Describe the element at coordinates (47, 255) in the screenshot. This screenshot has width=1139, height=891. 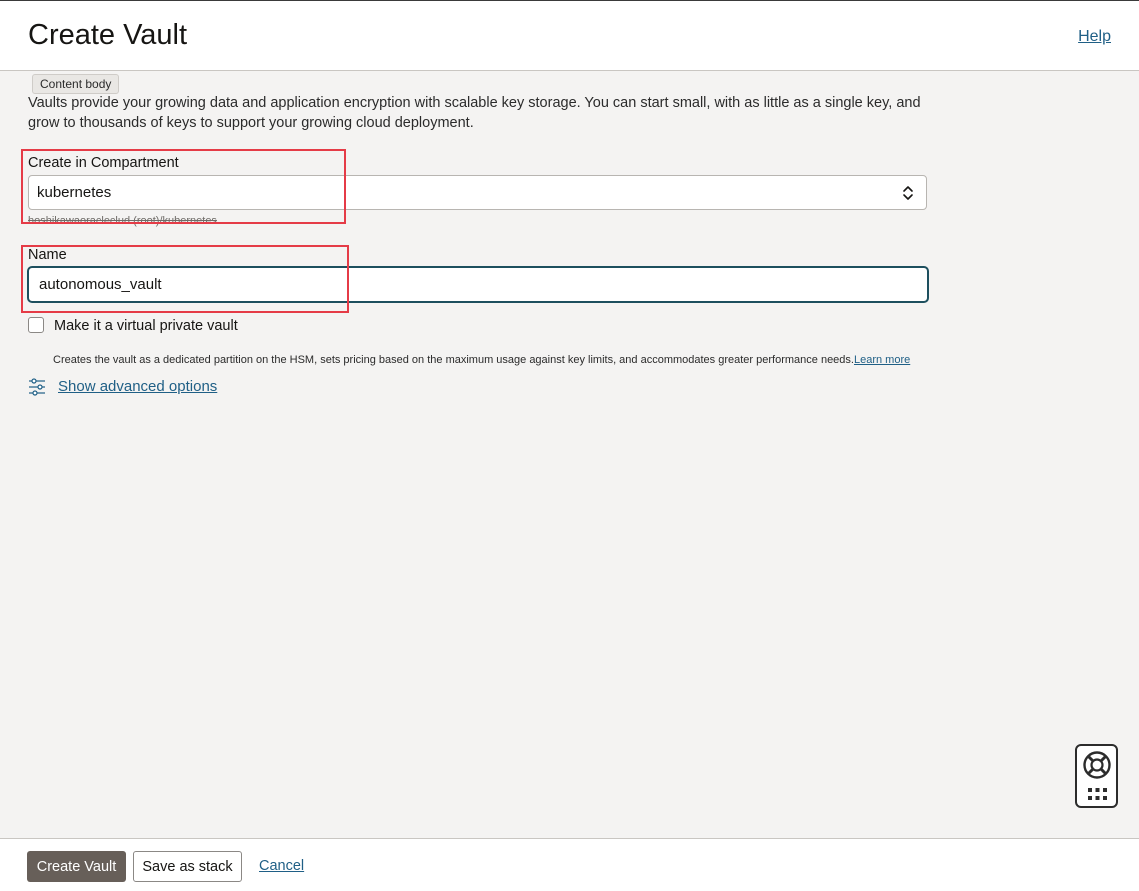
I see `name-label: Name` at that location.